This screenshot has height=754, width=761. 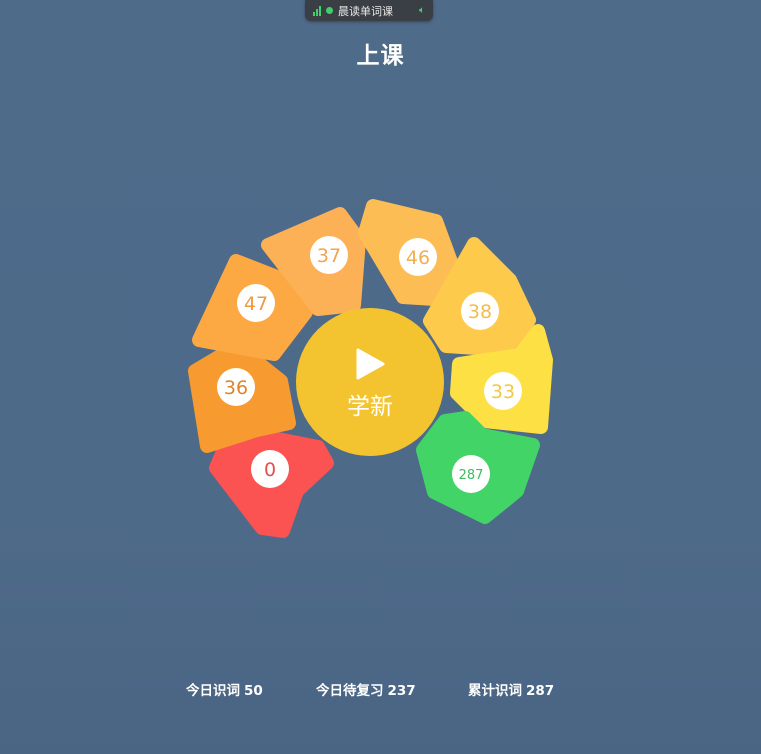 I want to click on stat-label: 今日识词, so click(x=213, y=691).